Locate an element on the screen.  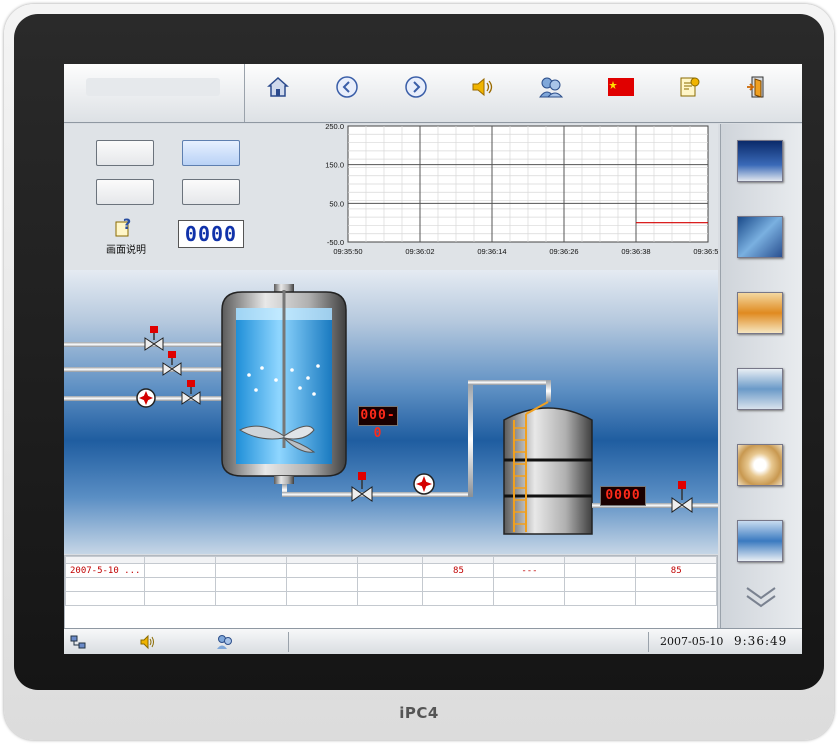
reactor-level-display: 000-0 is located at coordinates (378, 423).